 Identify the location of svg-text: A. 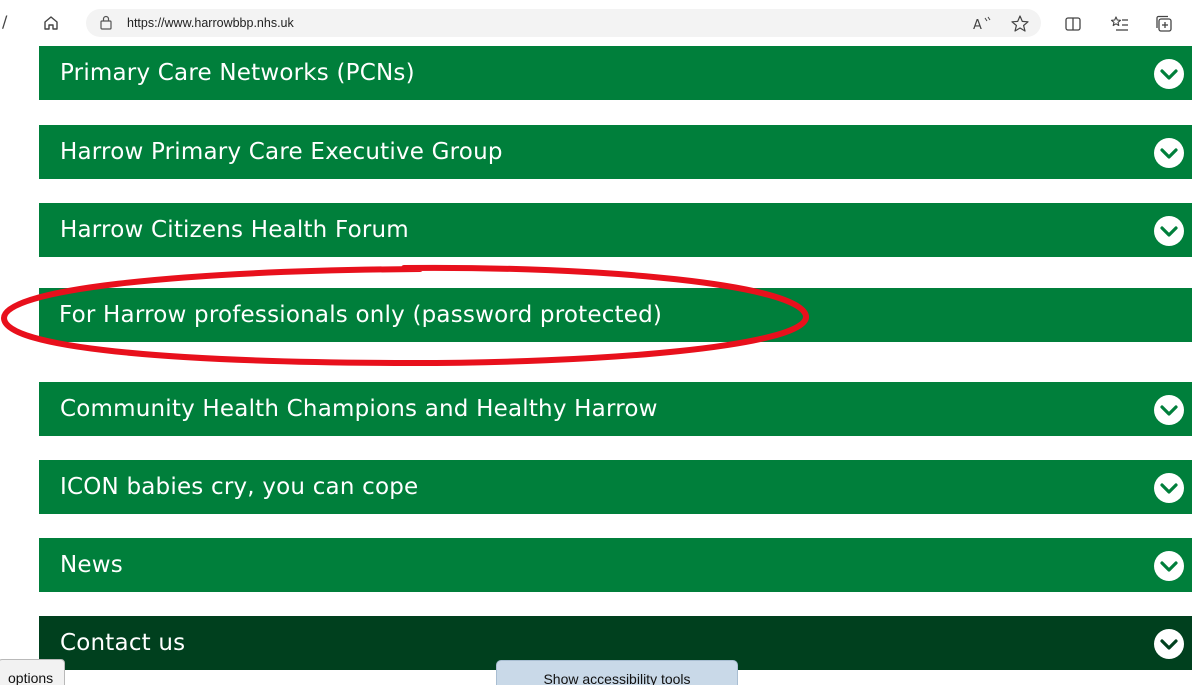
(977, 25).